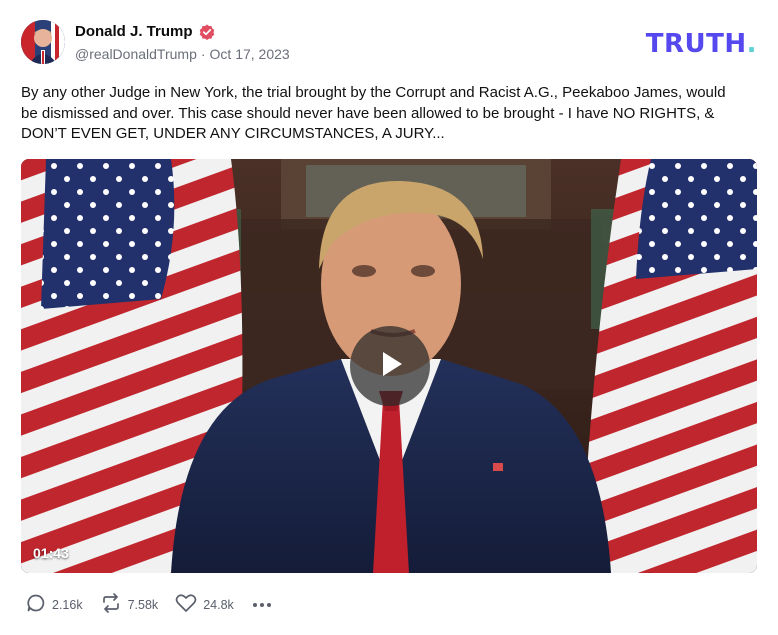 The image size is (778, 635). I want to click on verified-badge-icon, so click(207, 32).